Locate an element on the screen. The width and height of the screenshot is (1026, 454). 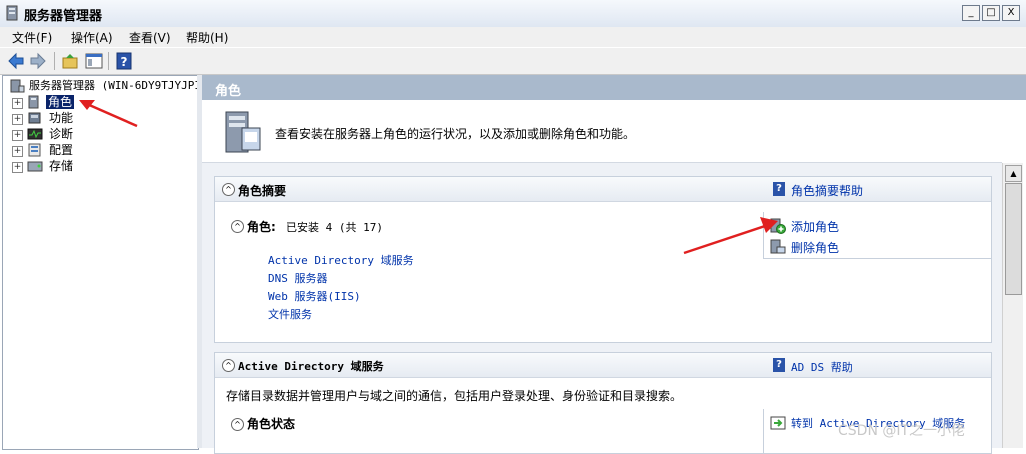
tree-item-diagnostics: 诊断 is located at coordinates (61, 134).